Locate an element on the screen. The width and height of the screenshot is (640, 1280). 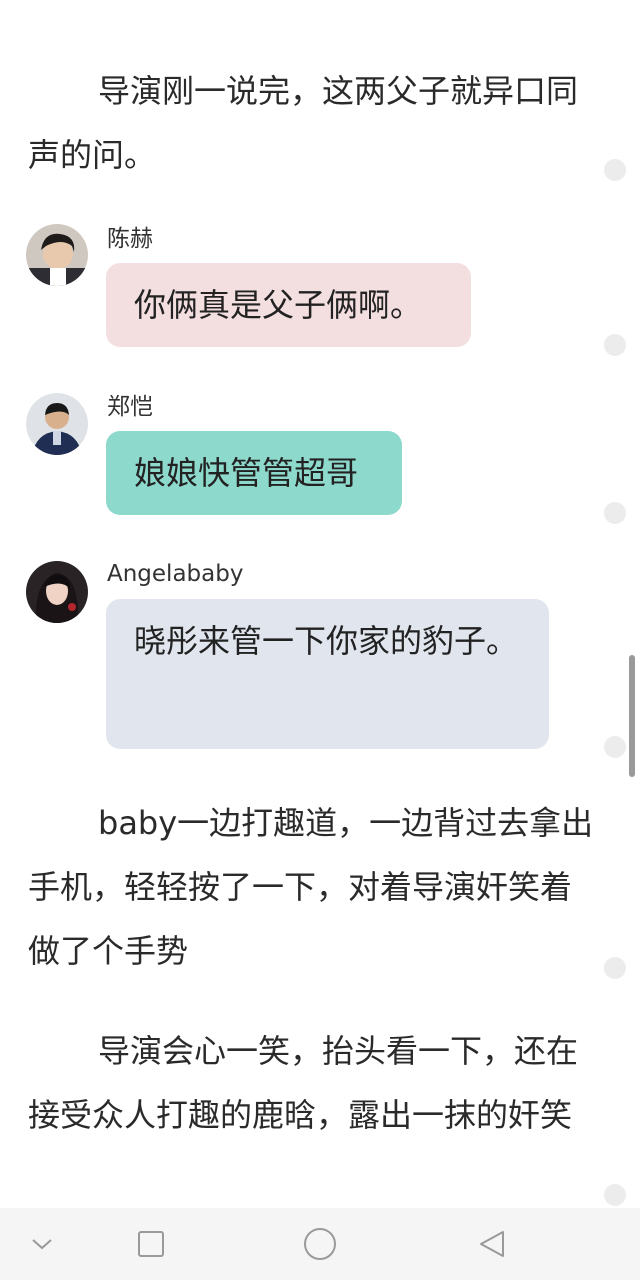
speaker-name: Angelababy is located at coordinates (175, 574).